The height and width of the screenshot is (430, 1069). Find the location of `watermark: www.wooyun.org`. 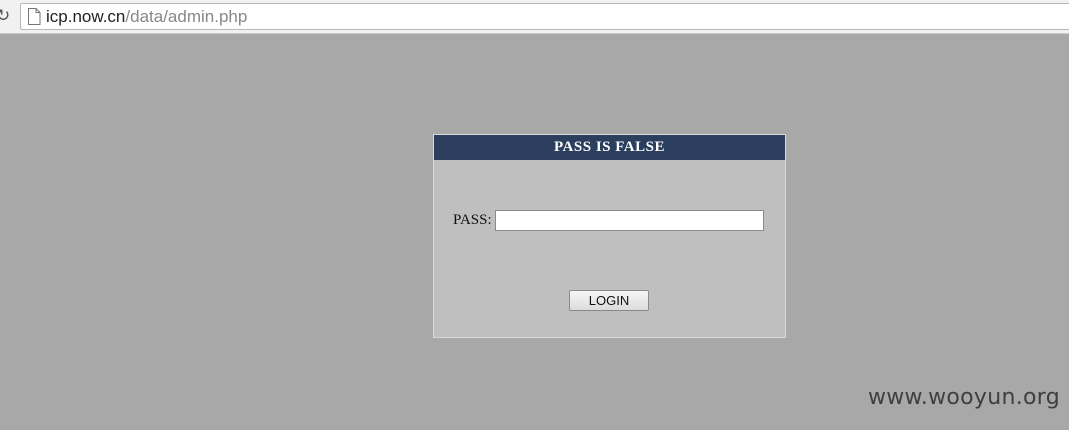

watermark: www.wooyun.org is located at coordinates (963, 397).